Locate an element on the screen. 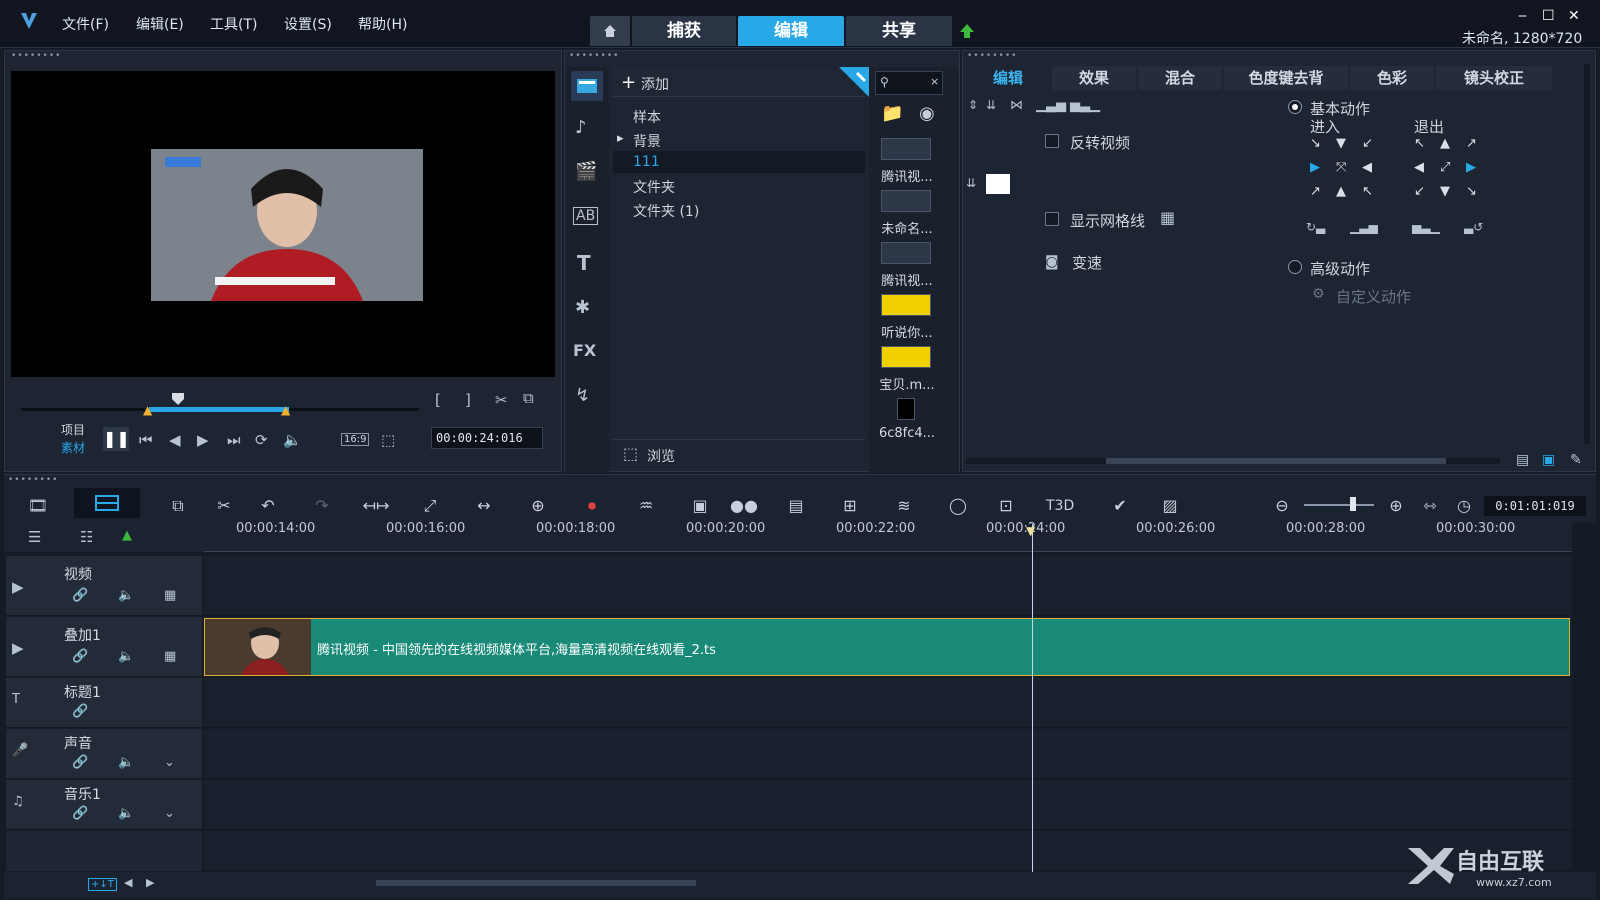 The height and width of the screenshot is (900, 1600). basic-motion-radio is located at coordinates (1295, 107).